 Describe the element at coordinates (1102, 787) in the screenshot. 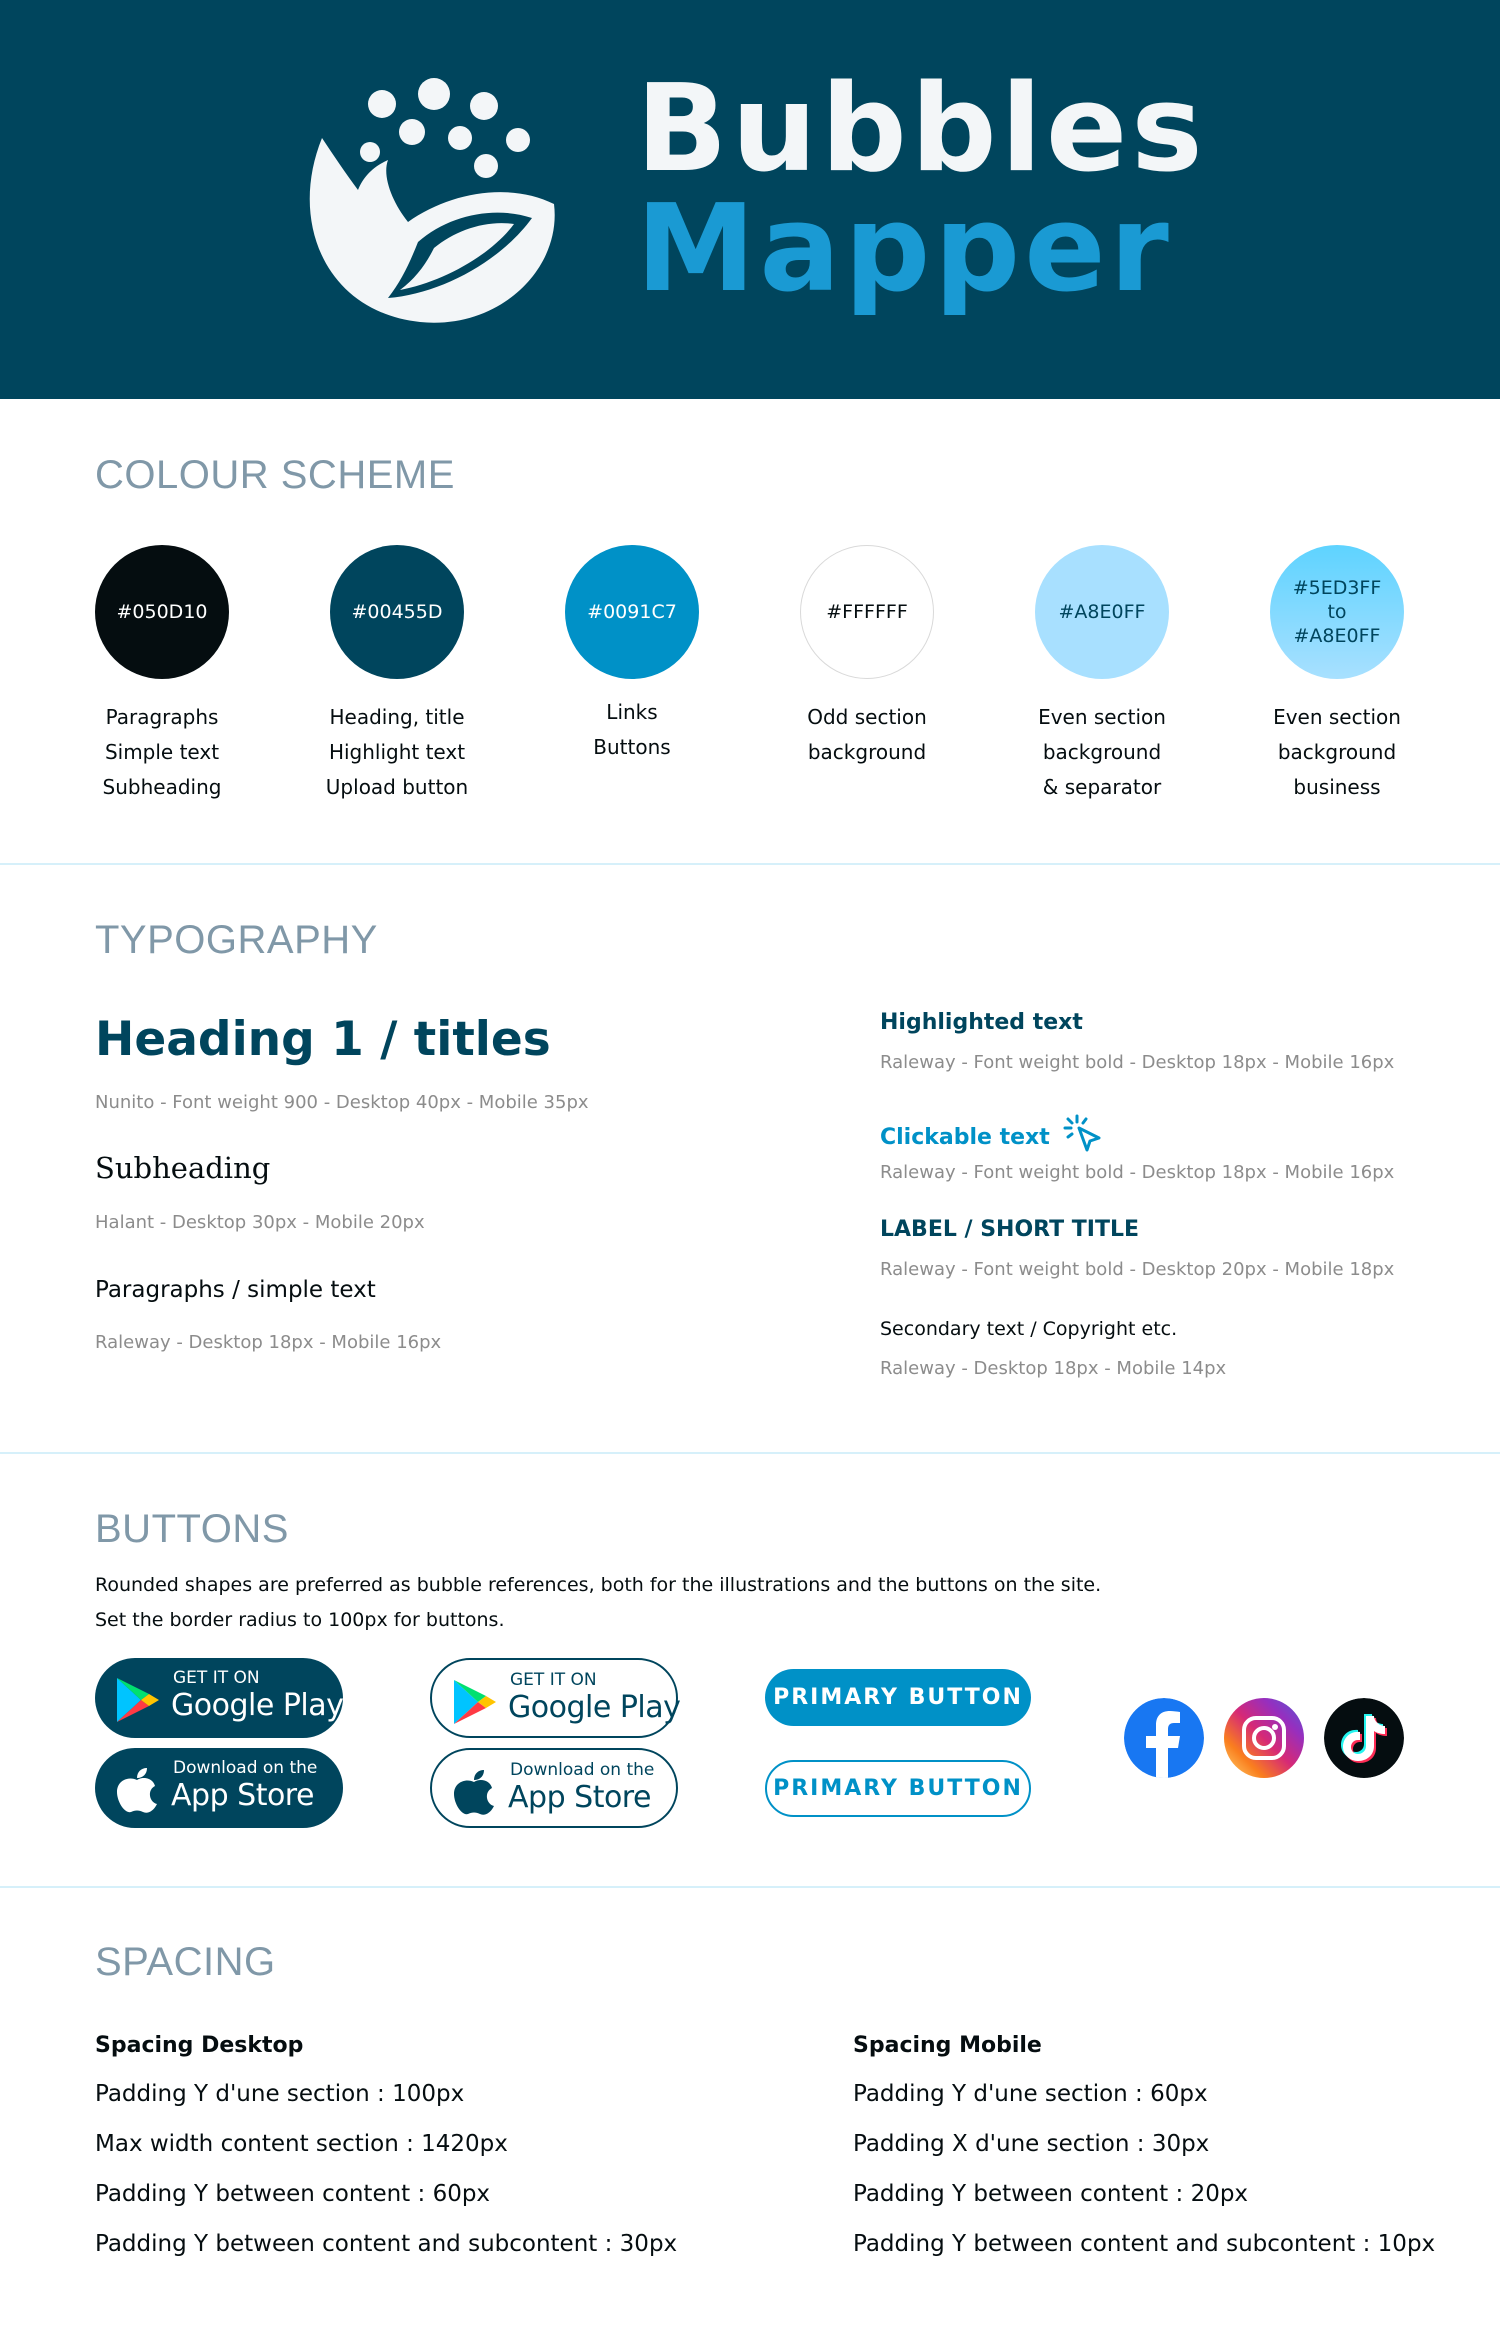

I see `swatch-use: & separator` at that location.